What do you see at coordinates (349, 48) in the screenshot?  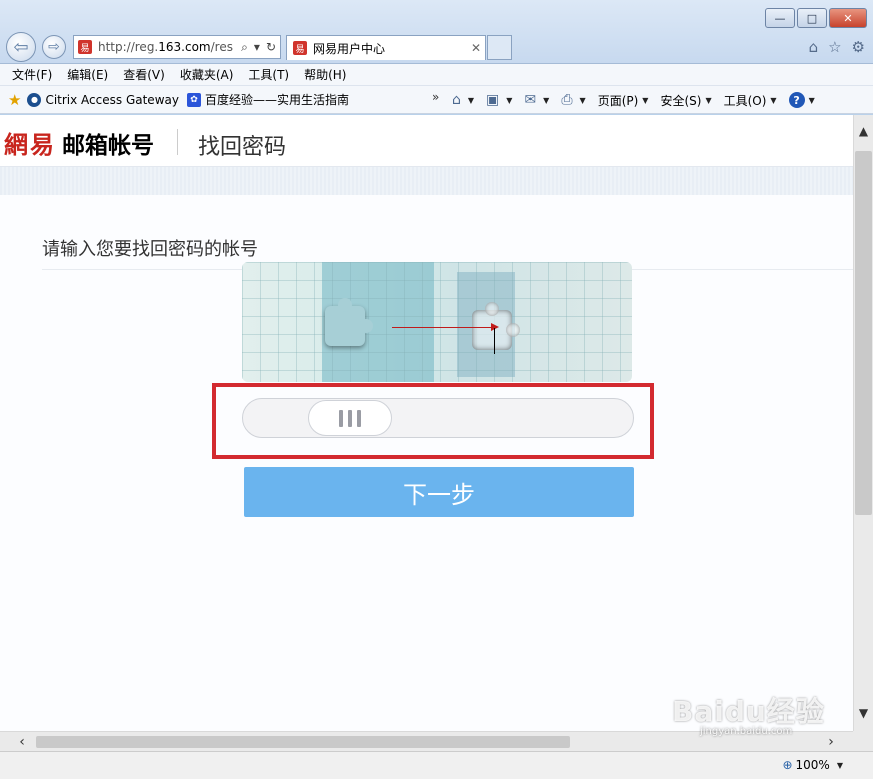 I see `tab-title: 网易用户中心` at bounding box center [349, 48].